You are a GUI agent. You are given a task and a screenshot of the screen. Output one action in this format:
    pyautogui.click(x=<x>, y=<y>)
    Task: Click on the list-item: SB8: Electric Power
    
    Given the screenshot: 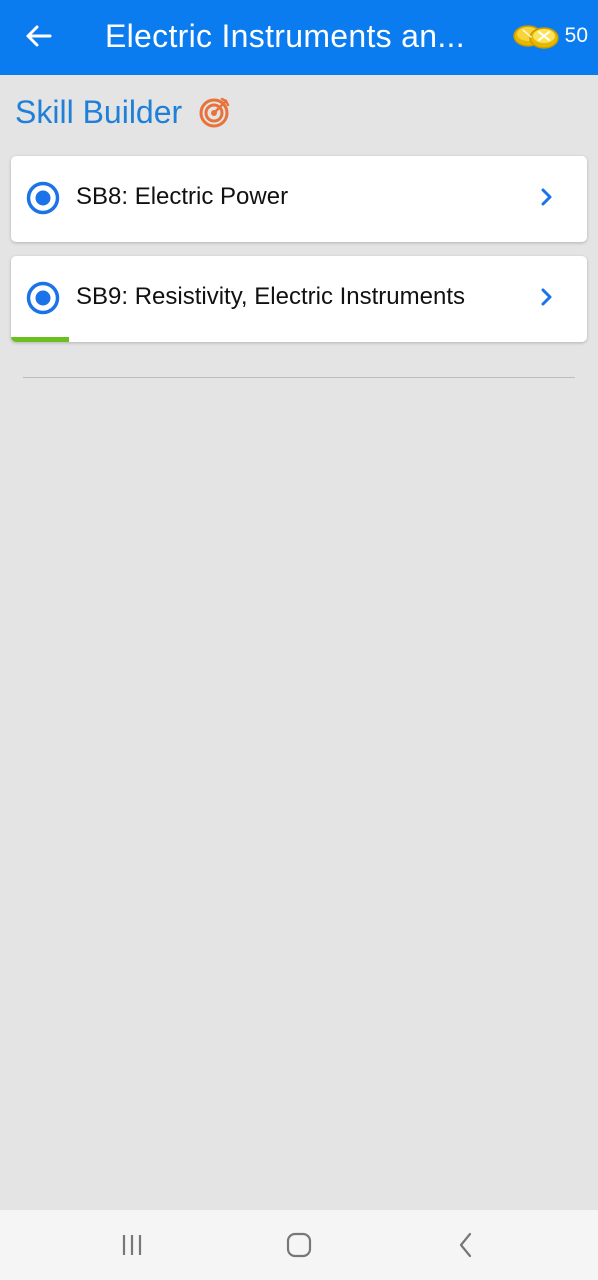 What is the action you would take?
    pyautogui.click(x=299, y=199)
    